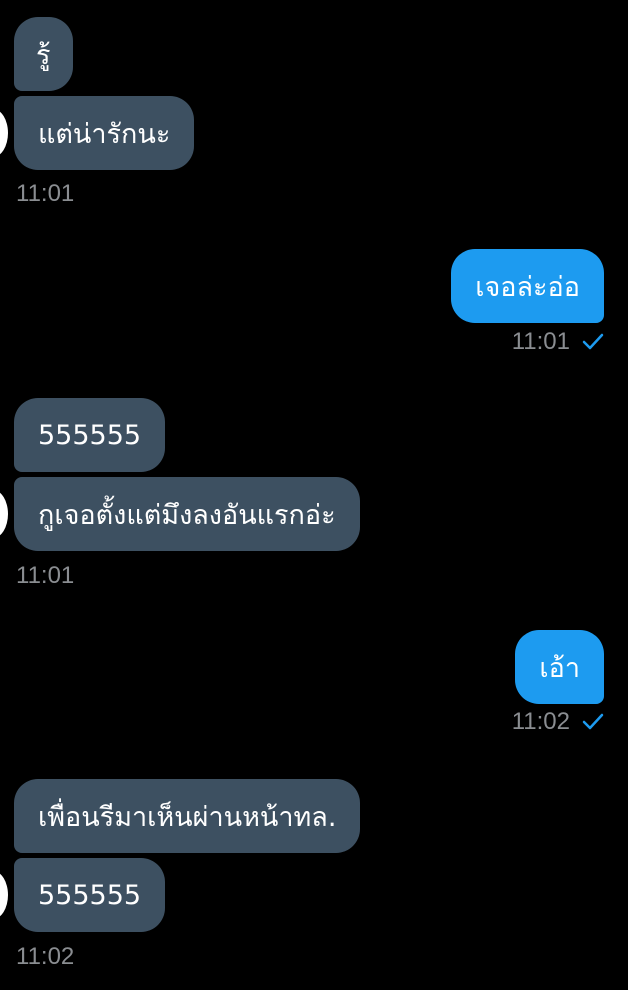 This screenshot has height=990, width=628. I want to click on message-meta: 11:02, so click(558, 722).